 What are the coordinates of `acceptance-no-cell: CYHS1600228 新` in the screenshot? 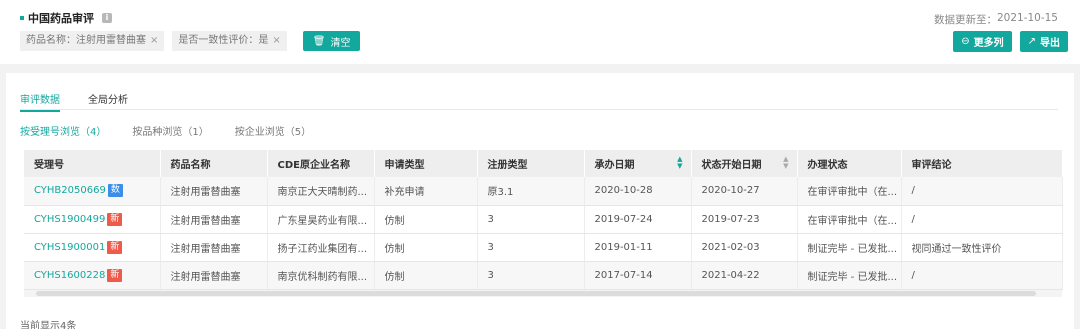 It's located at (92, 275).